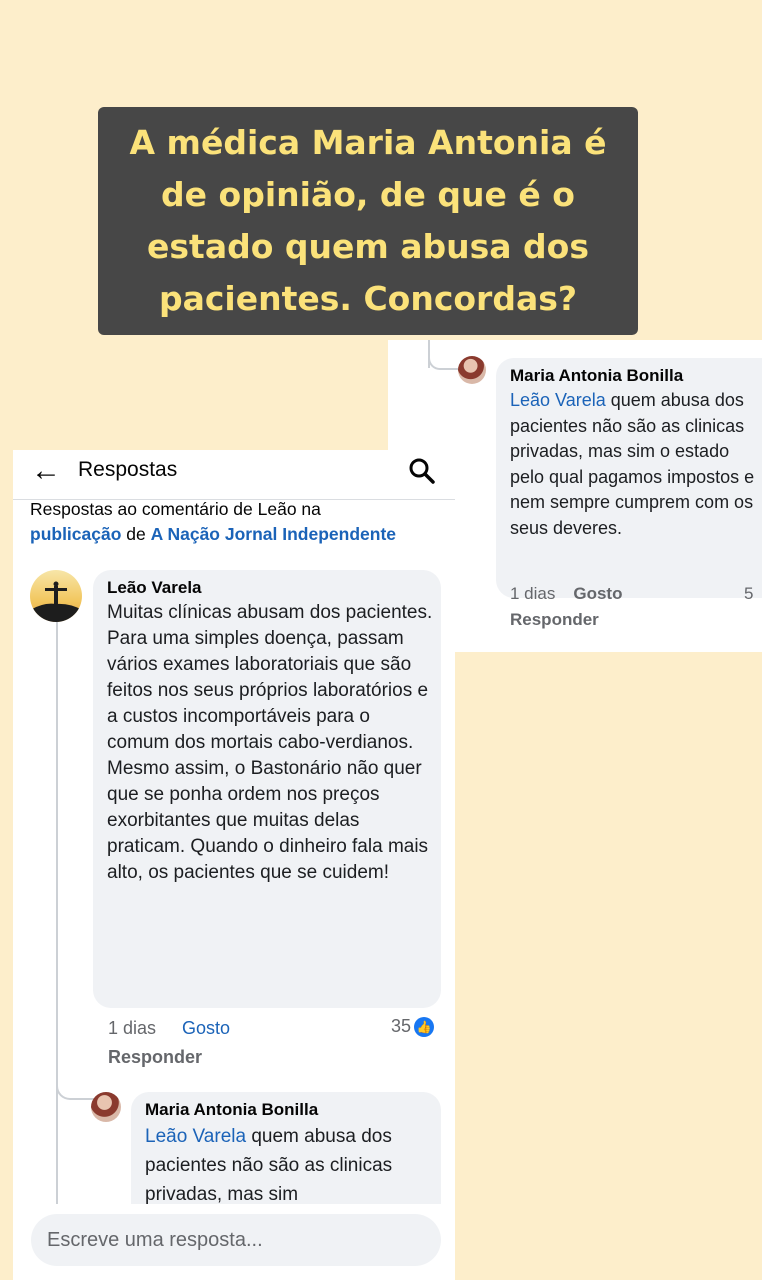 The width and height of the screenshot is (762, 1280). Describe the element at coordinates (128, 469) in the screenshot. I see `page-title: Respostas` at that location.